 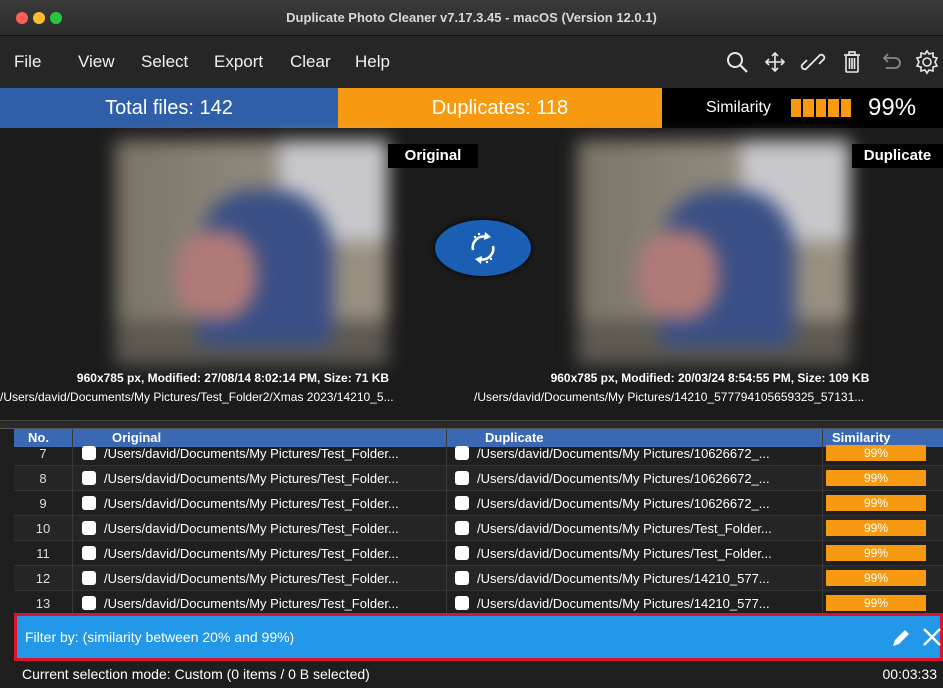 What do you see at coordinates (43, 603) in the screenshot?
I see `row-number: 13` at bounding box center [43, 603].